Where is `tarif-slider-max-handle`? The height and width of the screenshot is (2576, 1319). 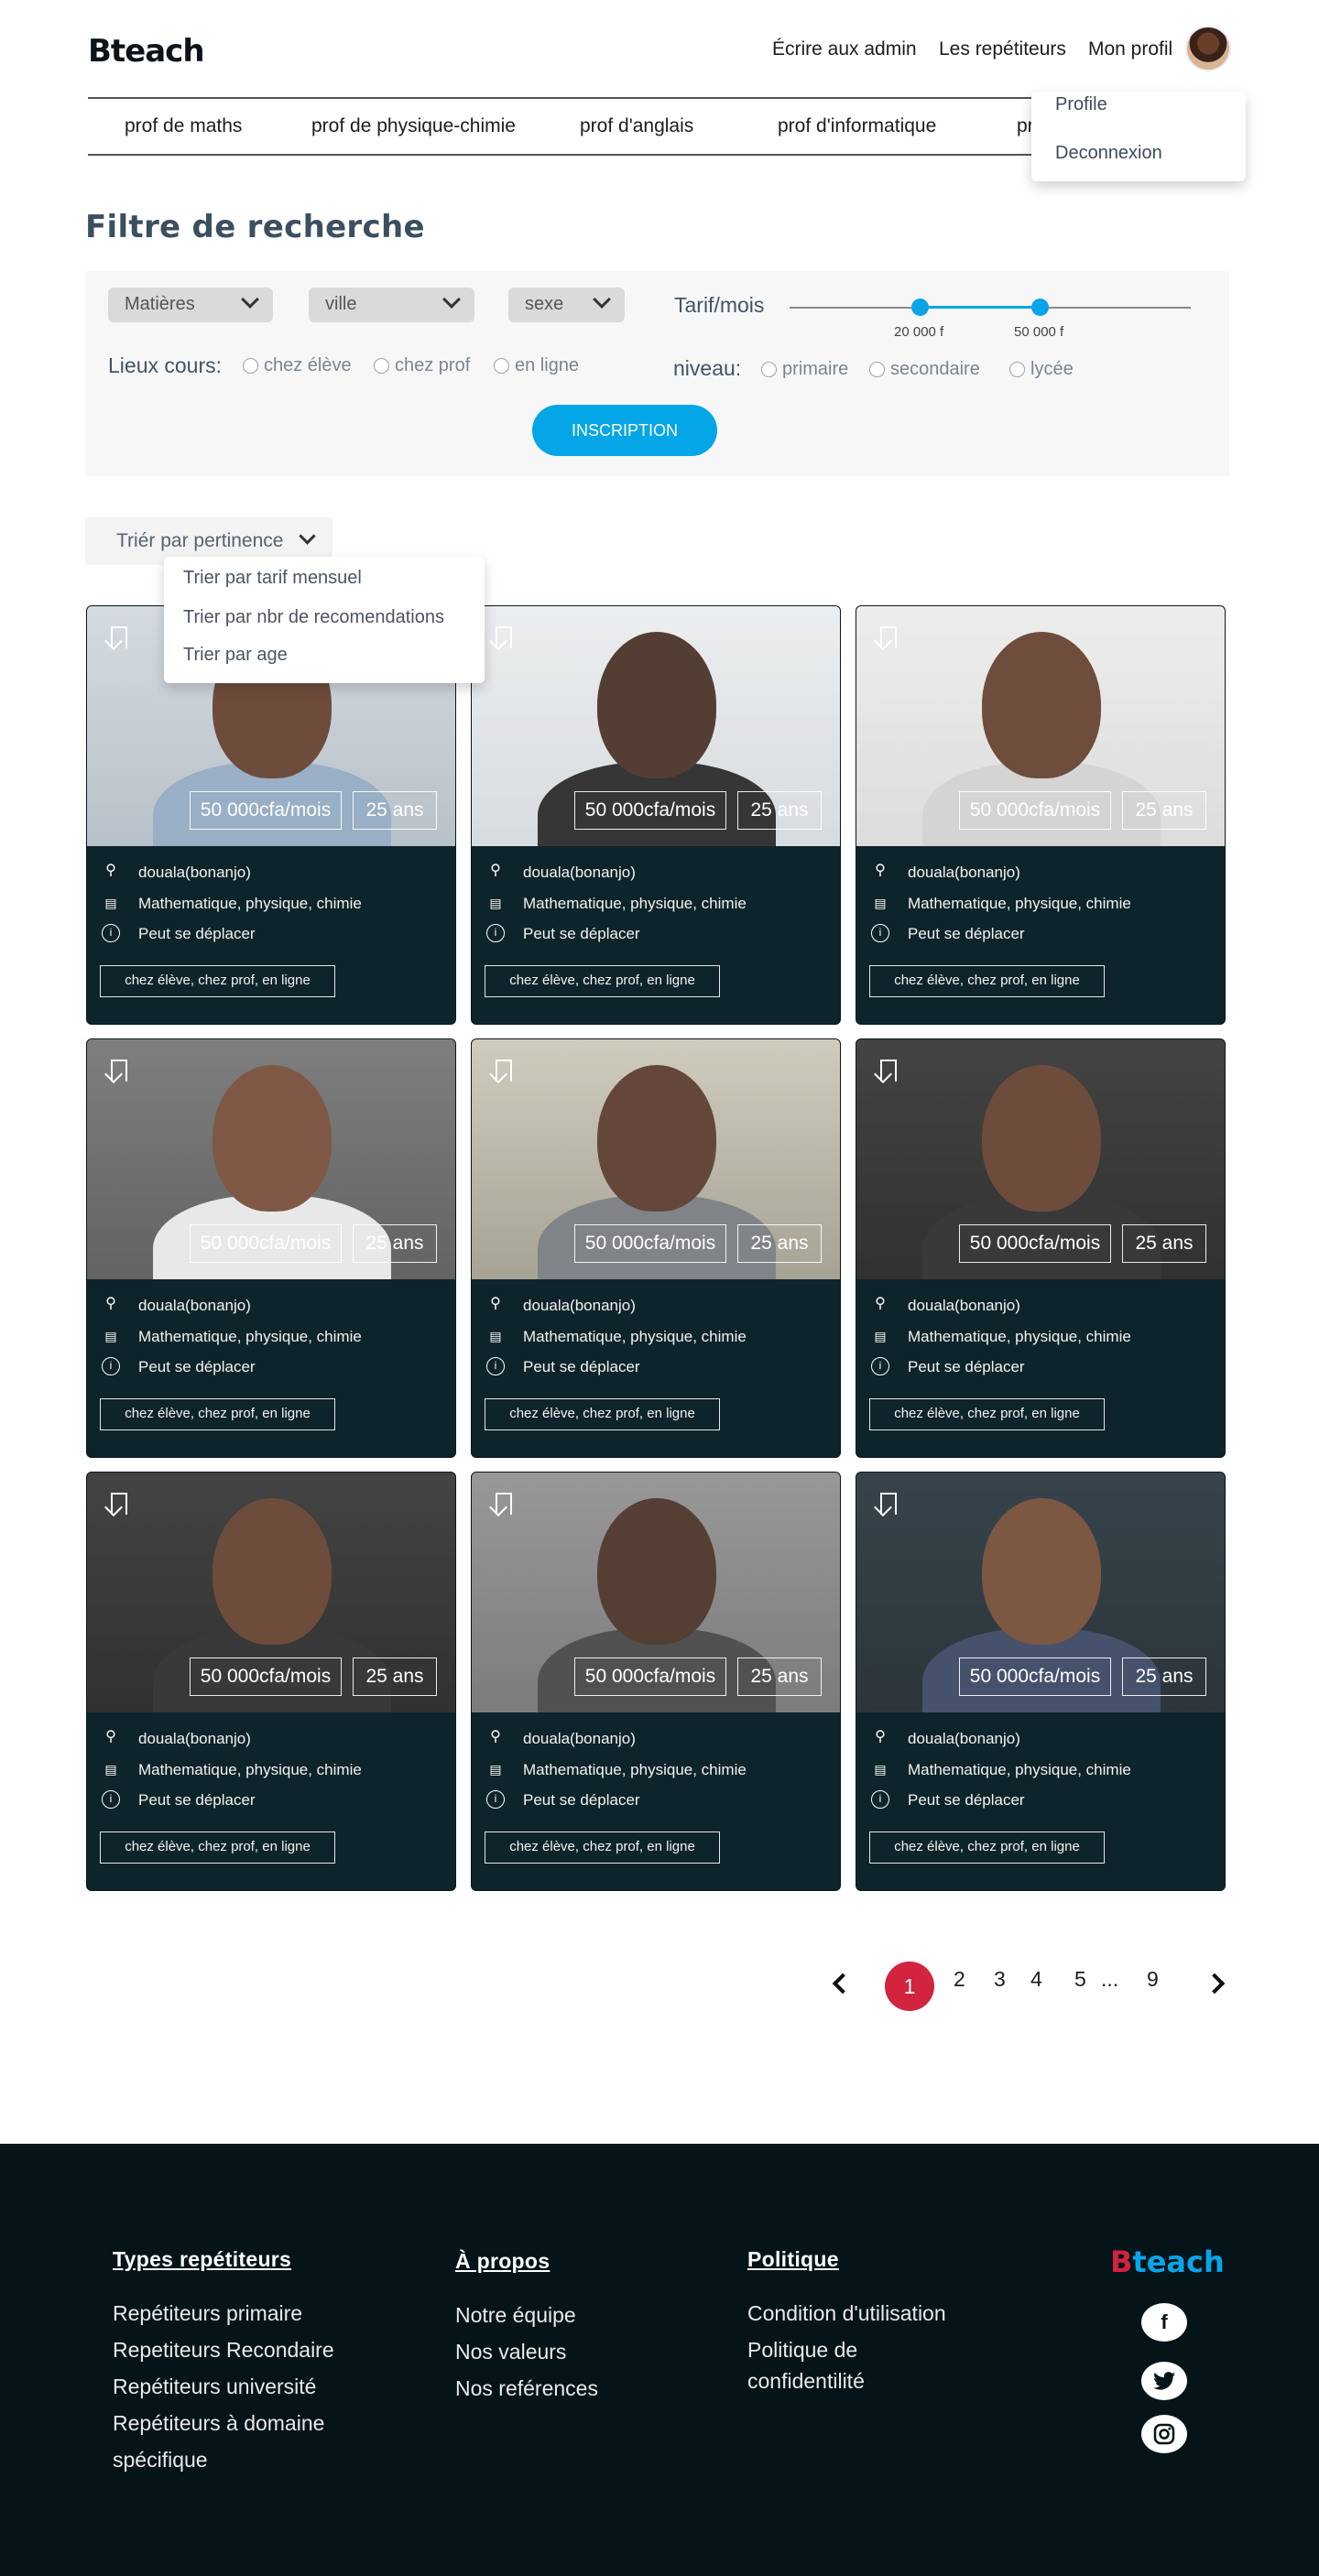 tarif-slider-max-handle is located at coordinates (1040, 307).